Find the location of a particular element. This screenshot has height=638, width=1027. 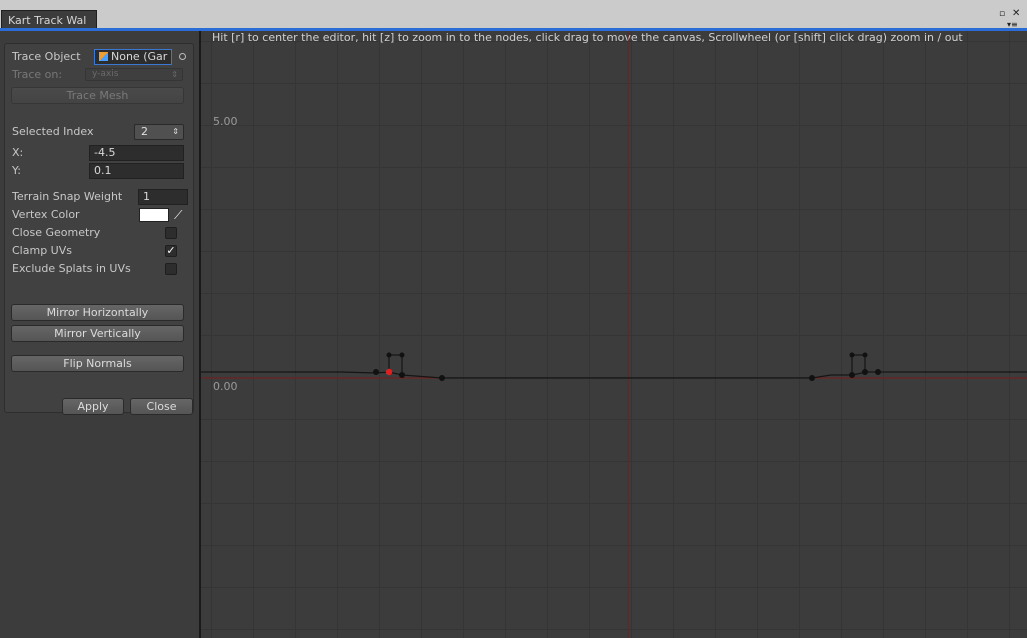

graph-node-selected is located at coordinates (389, 372).